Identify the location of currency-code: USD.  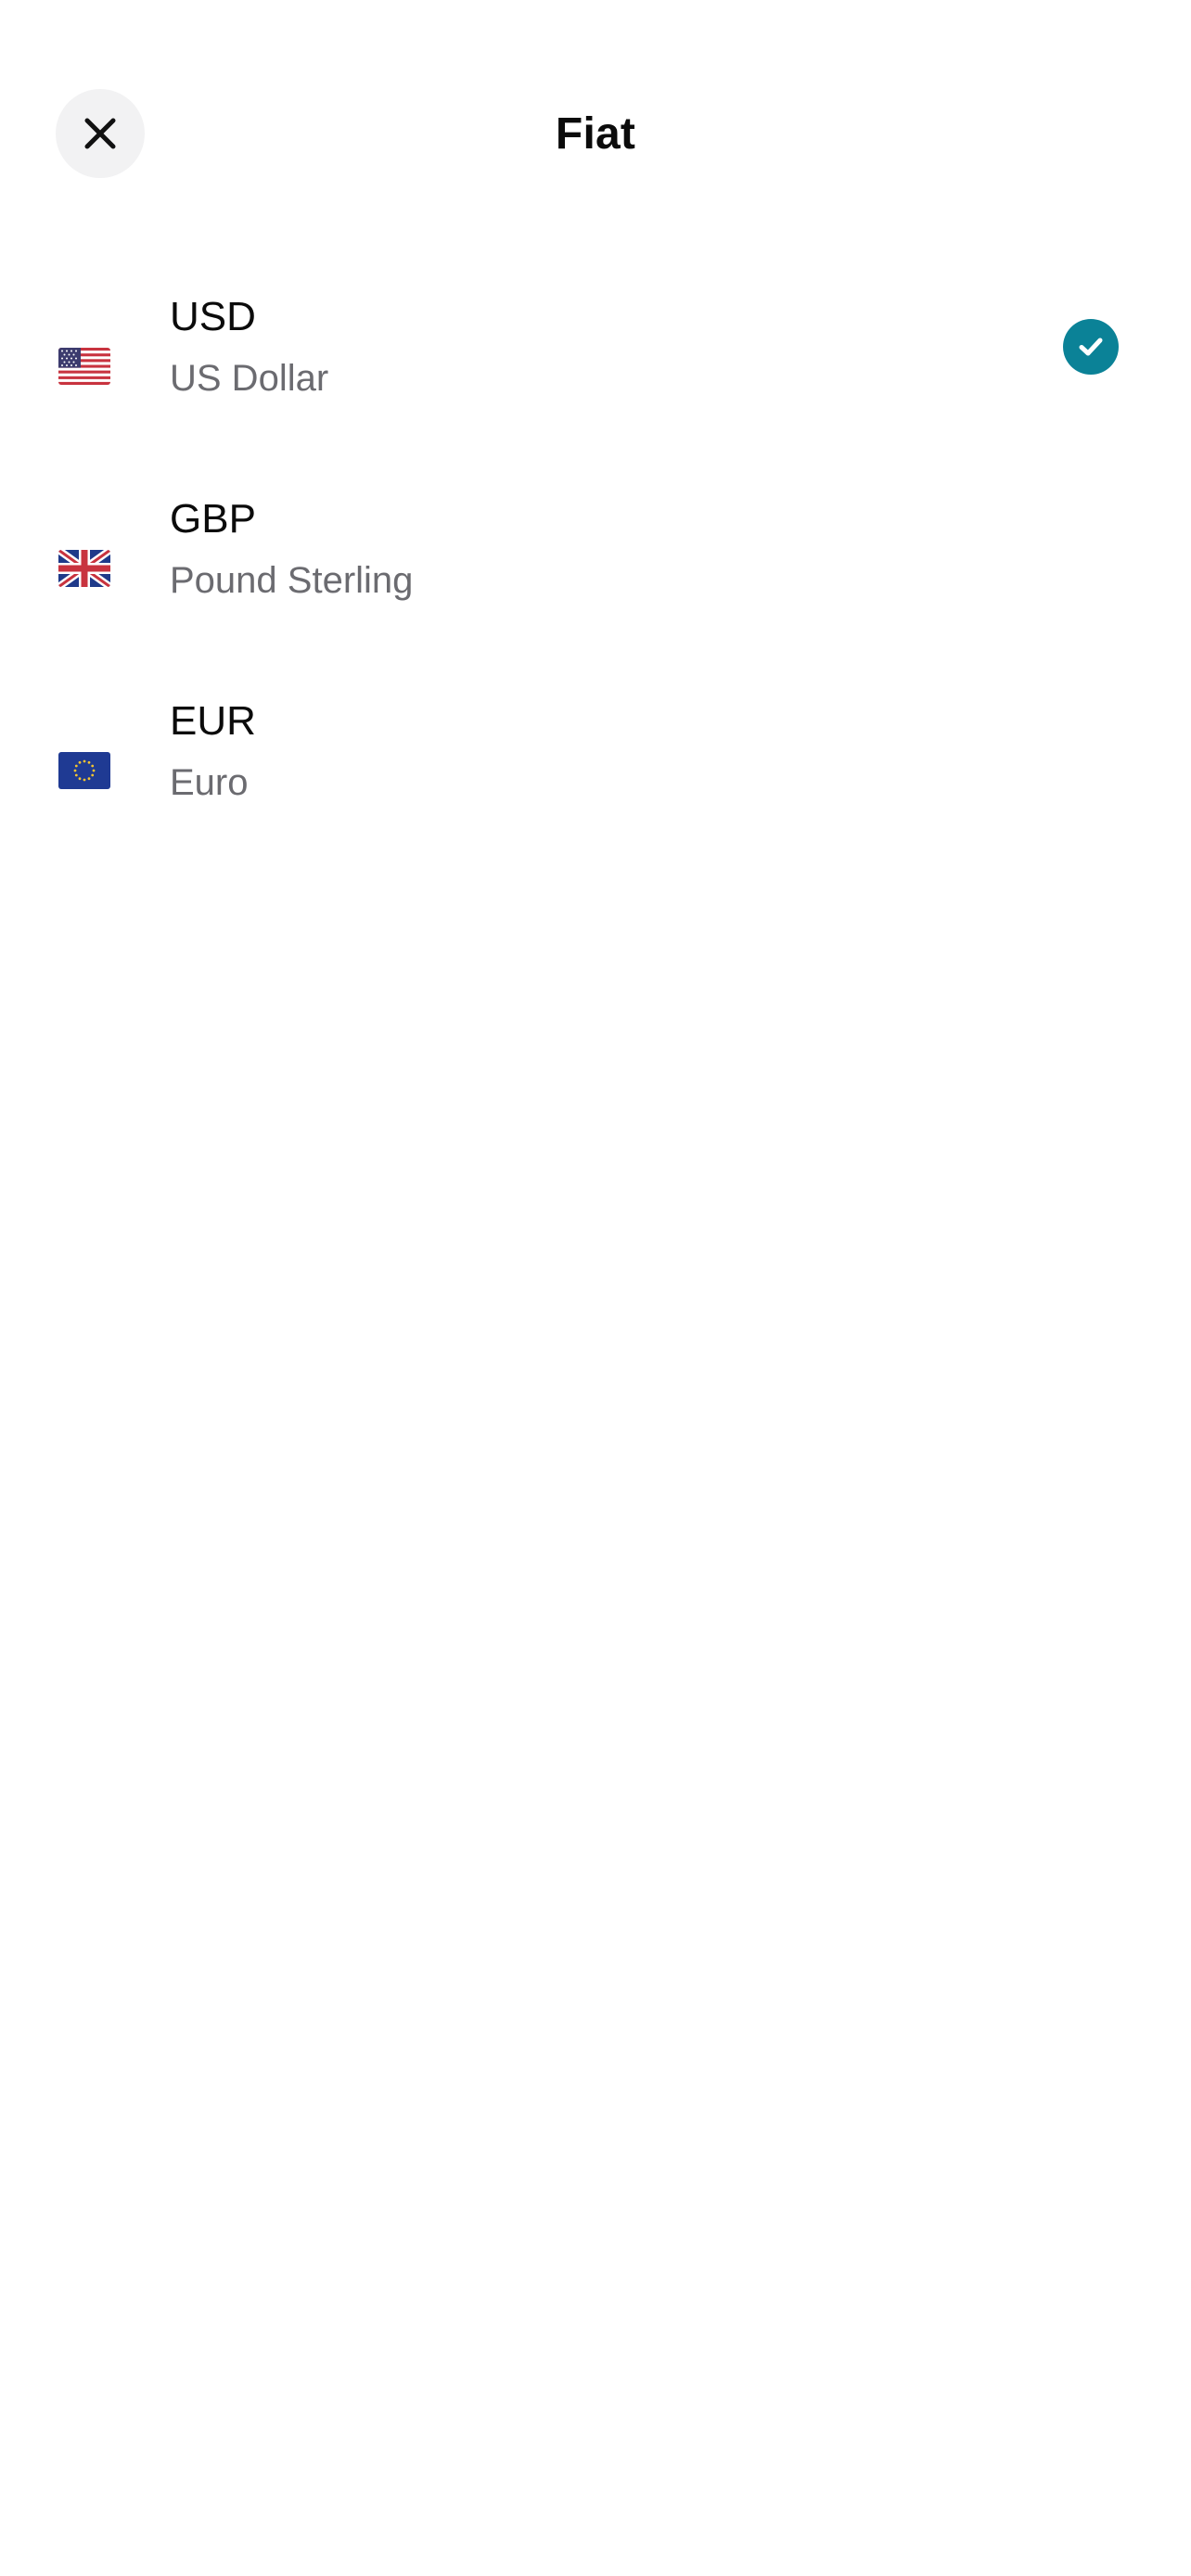
(213, 316).